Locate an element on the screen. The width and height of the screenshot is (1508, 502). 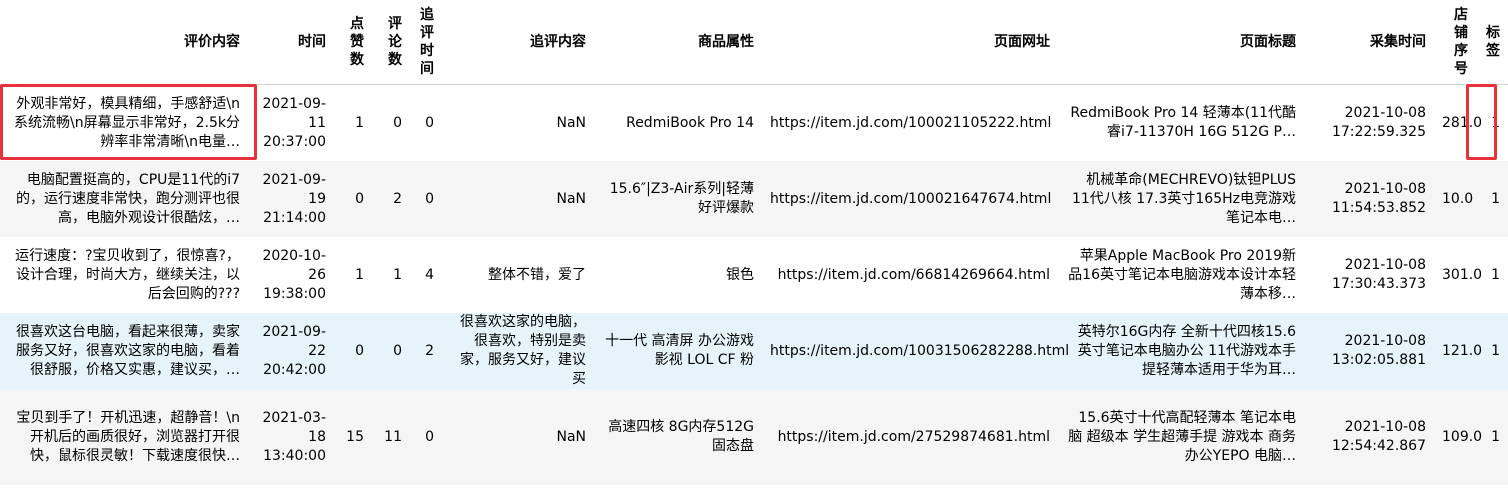
cell-shop: 10.0 is located at coordinates (1458, 198).